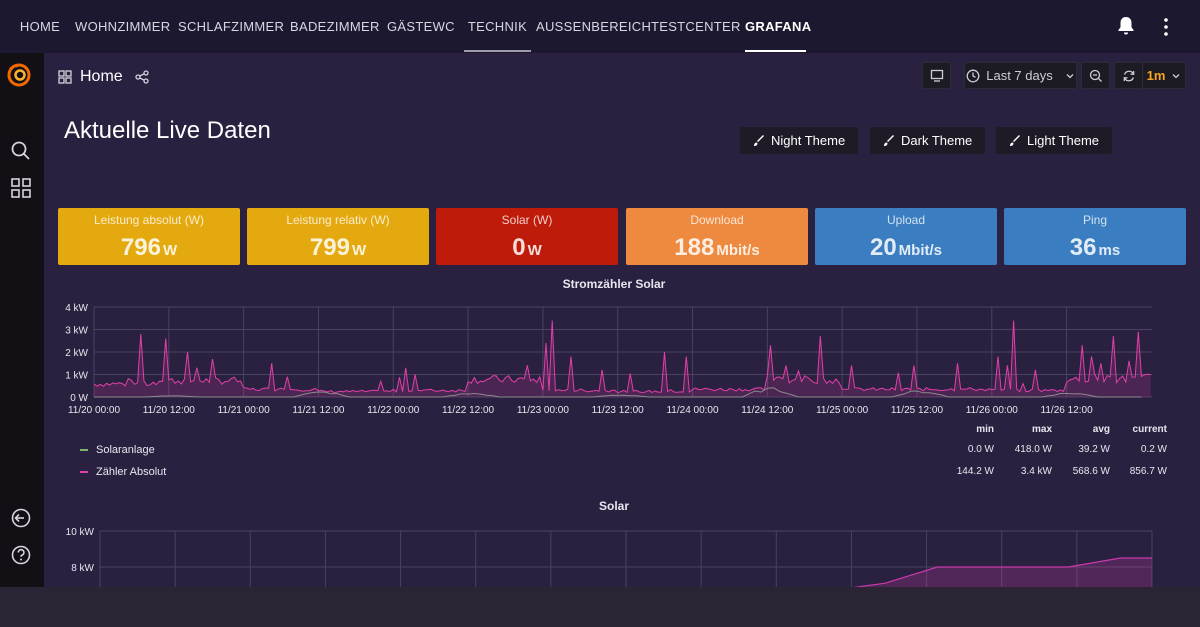 This screenshot has width=1200, height=627. What do you see at coordinates (1132, 429) in the screenshot?
I see `legend-column-current: current` at bounding box center [1132, 429].